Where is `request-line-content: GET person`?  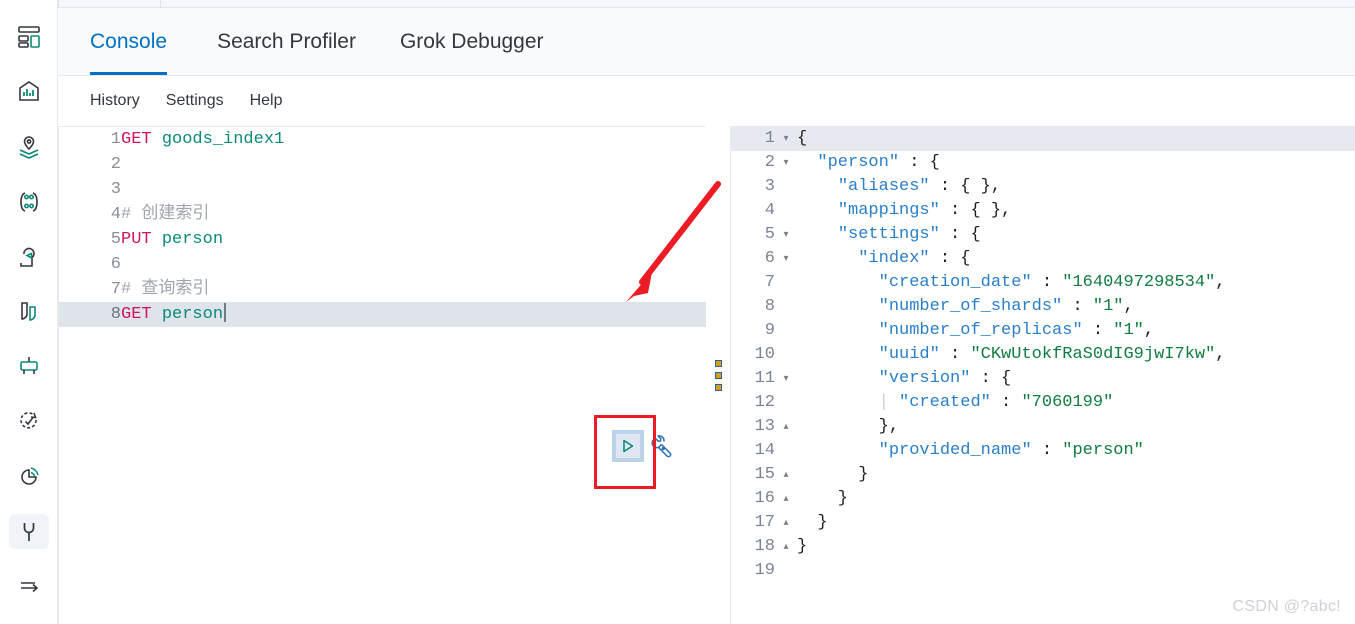 request-line-content: GET person is located at coordinates (413, 314).